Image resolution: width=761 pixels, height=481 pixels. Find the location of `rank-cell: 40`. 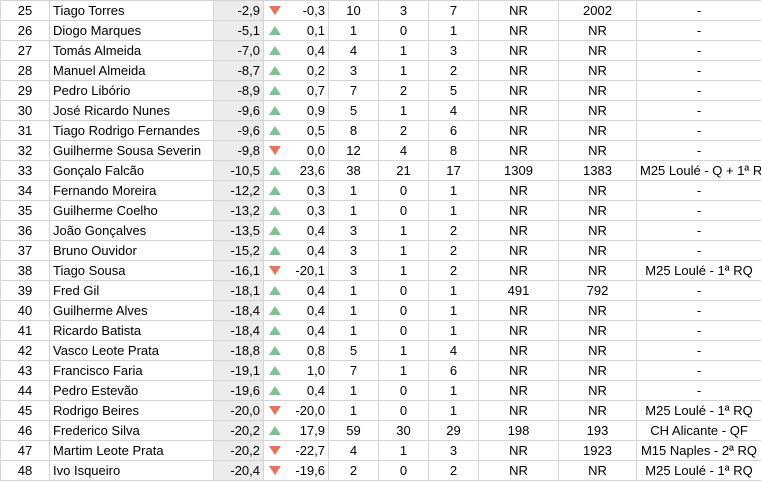

rank-cell: 40 is located at coordinates (25, 310).